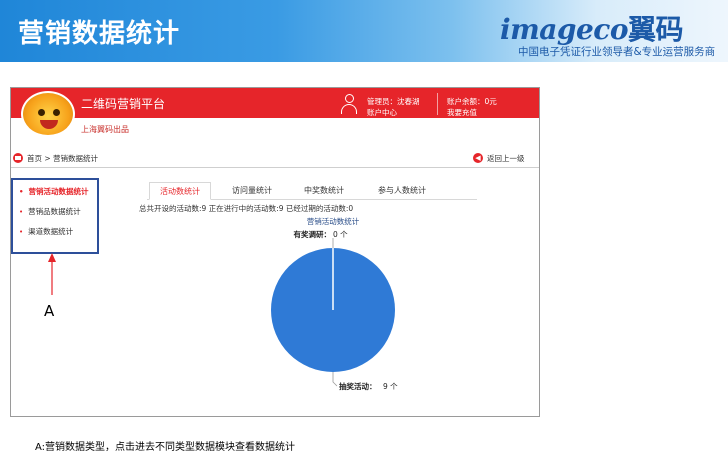 The image size is (728, 472). I want to click on slide-caption: A:营销数据类型，点击进去不同类型数据模块查看数据统计, so click(165, 447).